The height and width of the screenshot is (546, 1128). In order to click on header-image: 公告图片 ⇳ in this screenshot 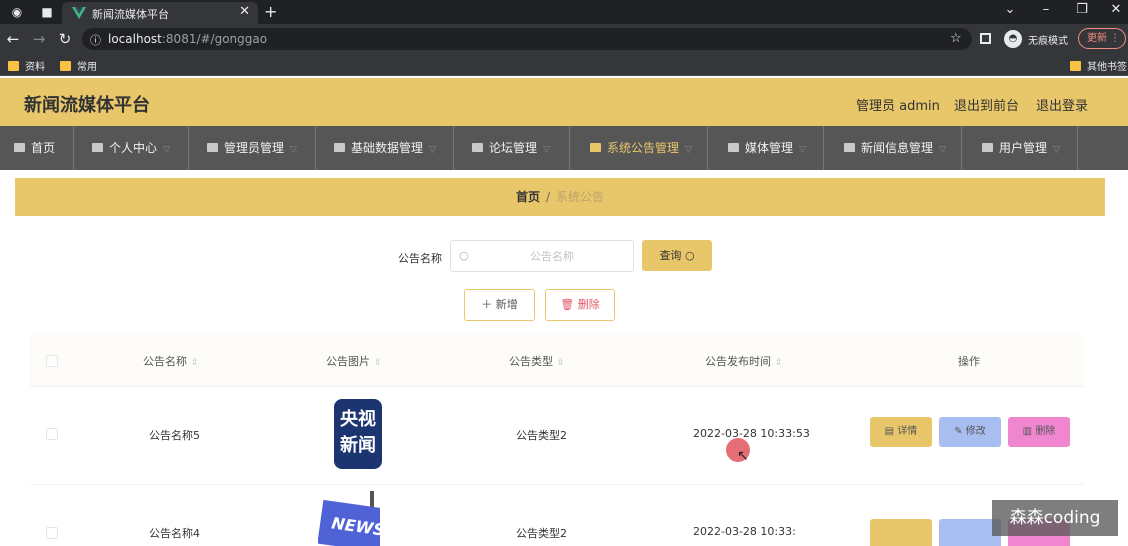, I will do `click(354, 361)`.